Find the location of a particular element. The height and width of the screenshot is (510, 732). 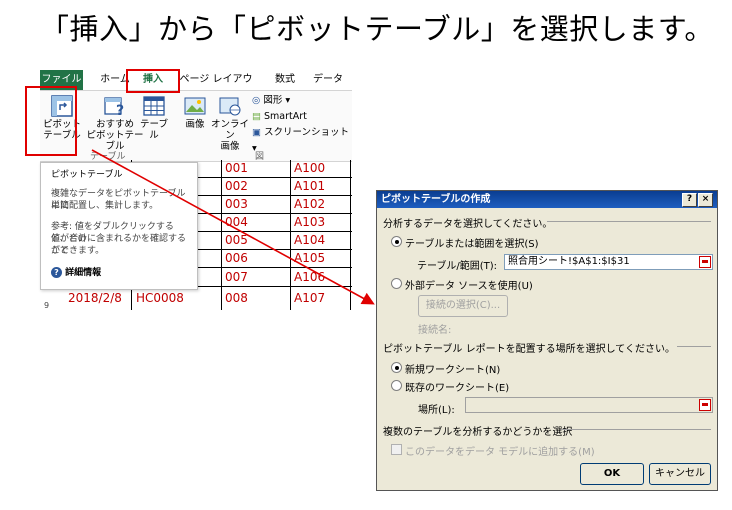

arrow-line is located at coordinates (233, 227).